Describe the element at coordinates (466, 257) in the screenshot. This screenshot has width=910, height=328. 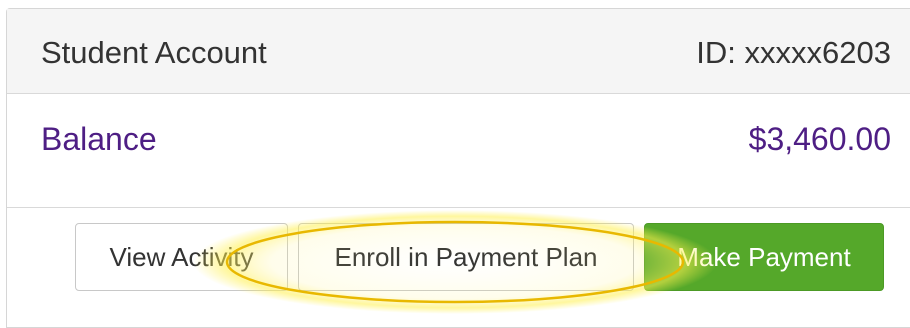
I see `enroll-payment-plan-button: Enroll in Payment Plan` at that location.